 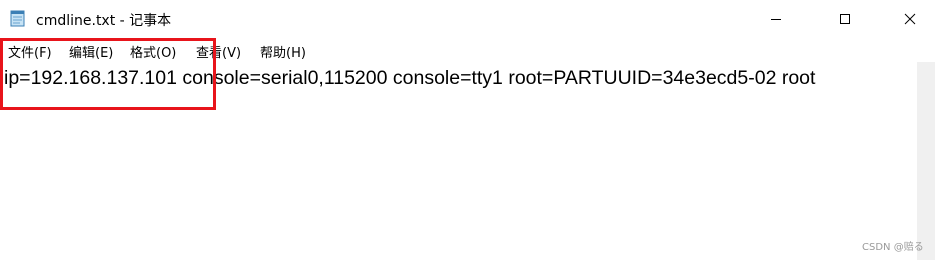 What do you see at coordinates (893, 247) in the screenshot?
I see `watermark: CSDN @赔る` at bounding box center [893, 247].